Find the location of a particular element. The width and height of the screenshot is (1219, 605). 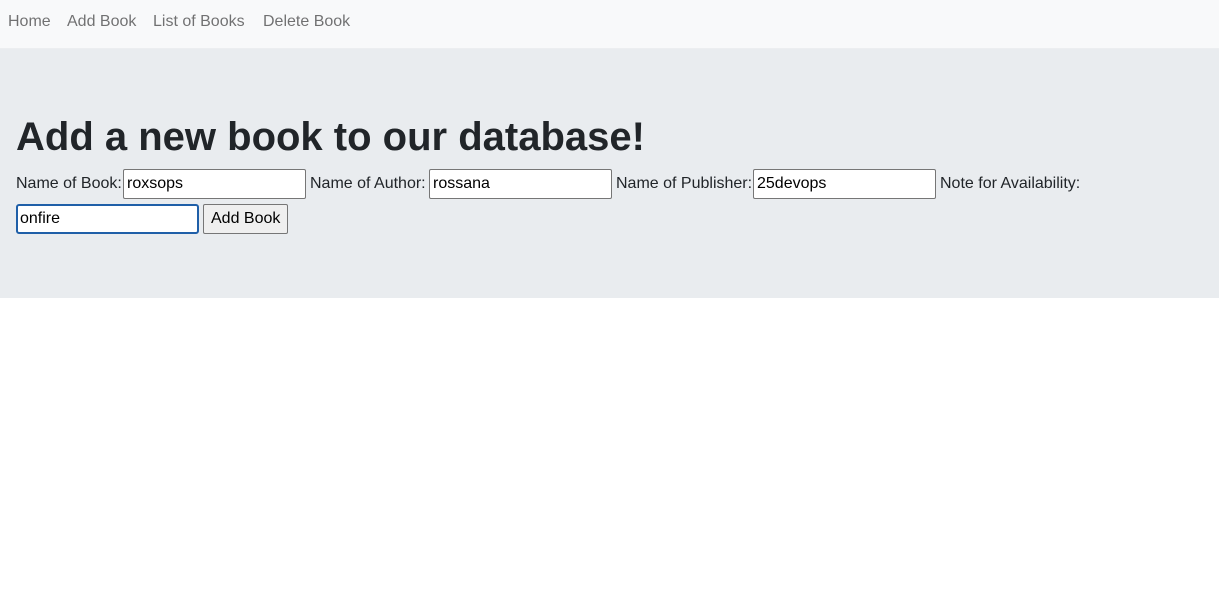

nav-link-add-book: Add Book is located at coordinates (101, 22).